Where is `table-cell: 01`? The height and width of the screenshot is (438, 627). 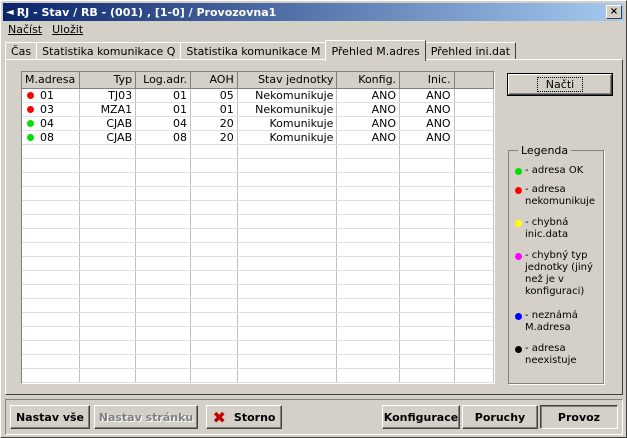
table-cell: 01 is located at coordinates (163, 95).